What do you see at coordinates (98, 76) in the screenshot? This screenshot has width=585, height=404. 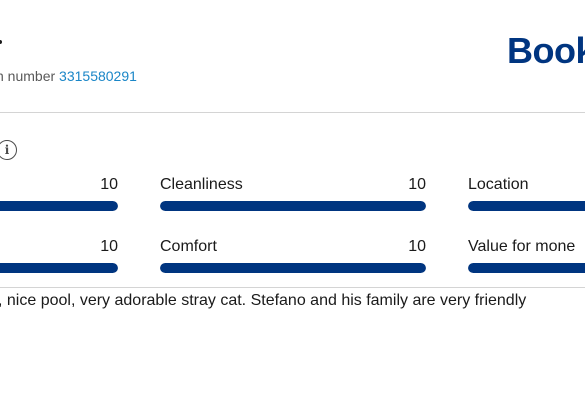 I see `reservation-number: 3315580291` at bounding box center [98, 76].